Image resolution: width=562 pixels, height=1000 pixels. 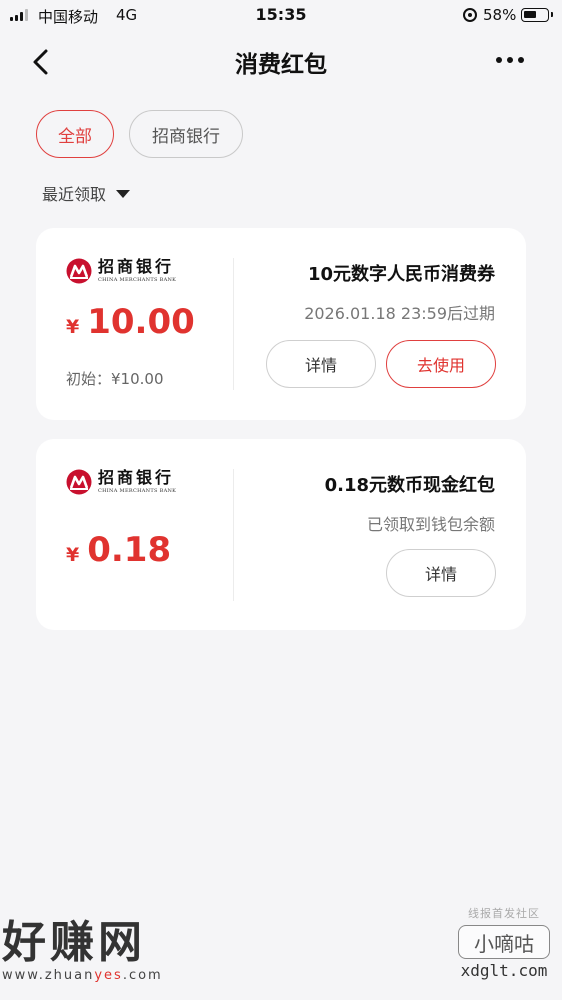 I want to click on battery-icon, so click(x=537, y=15).